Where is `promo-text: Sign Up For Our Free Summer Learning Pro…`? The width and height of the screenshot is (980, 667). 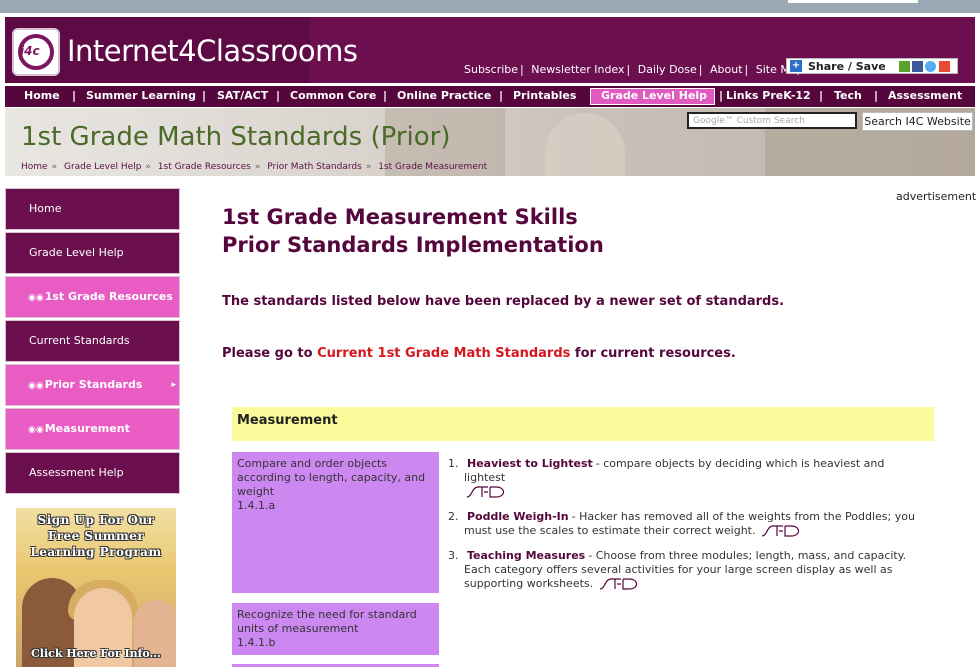
promo-text: Sign Up For Our Free Summer Learning Pro… is located at coordinates (96, 536).